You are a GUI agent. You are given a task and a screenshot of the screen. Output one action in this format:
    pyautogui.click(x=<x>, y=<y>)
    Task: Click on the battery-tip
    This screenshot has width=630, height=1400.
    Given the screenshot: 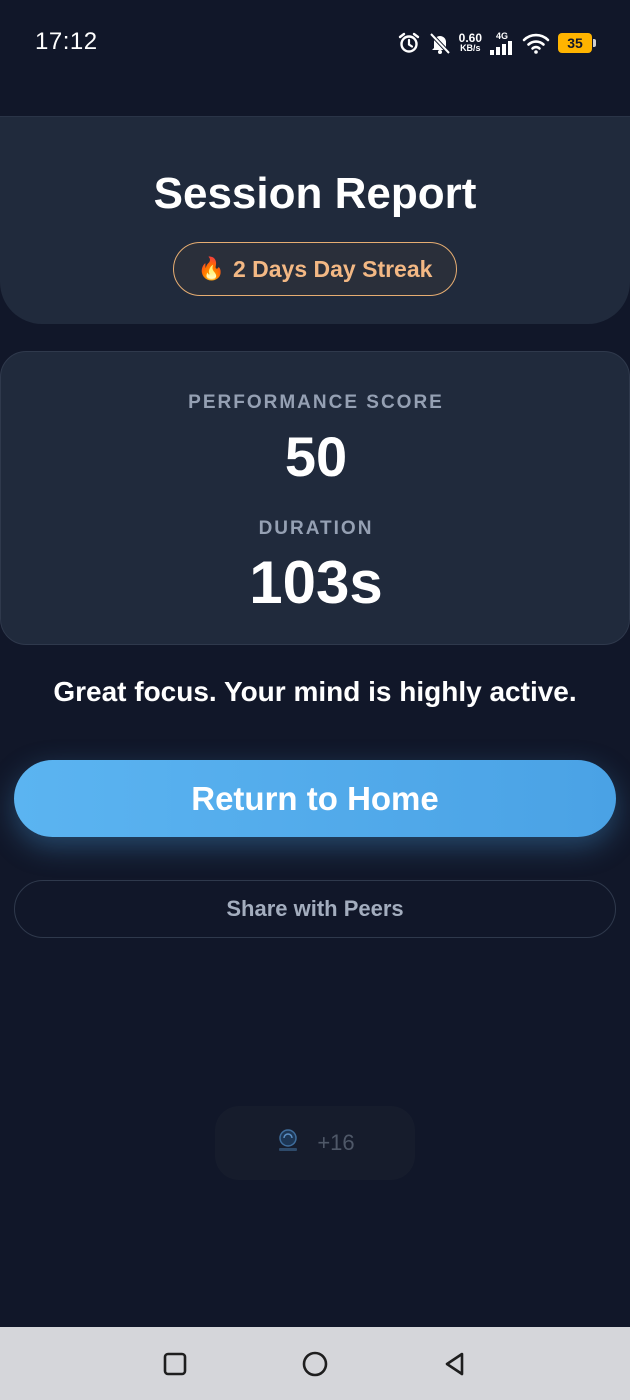 What is the action you would take?
    pyautogui.click(x=594, y=43)
    